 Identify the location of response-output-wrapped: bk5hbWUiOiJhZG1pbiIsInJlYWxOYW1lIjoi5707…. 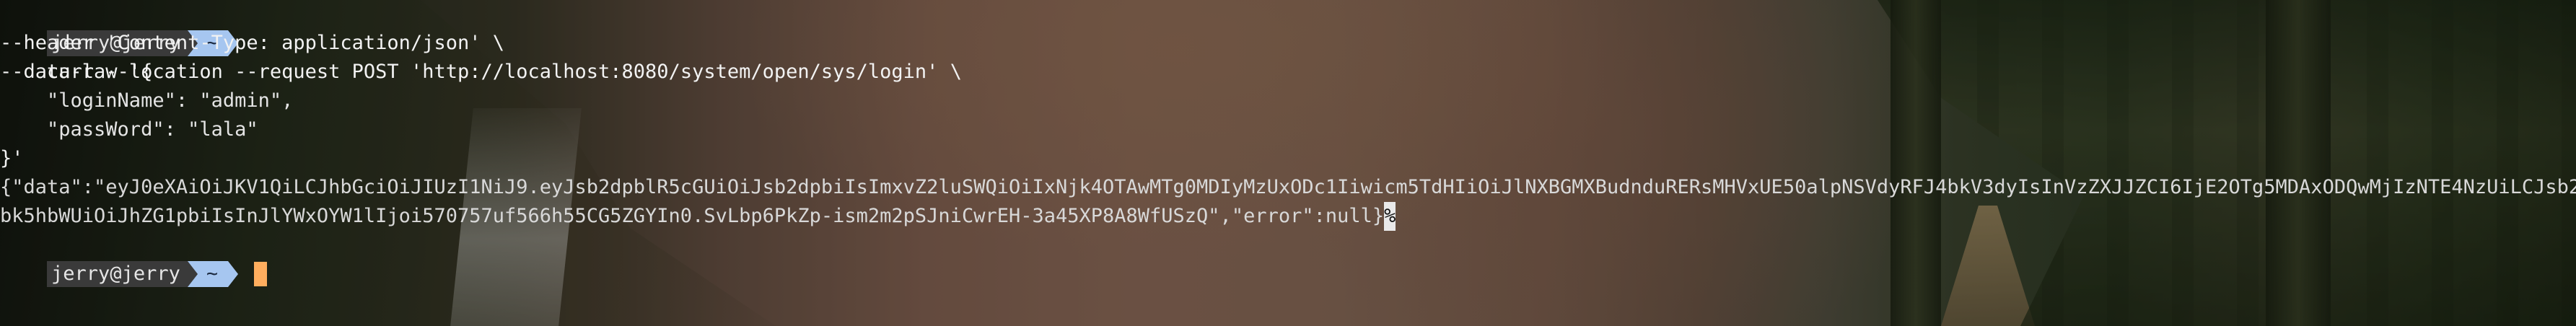
(698, 217).